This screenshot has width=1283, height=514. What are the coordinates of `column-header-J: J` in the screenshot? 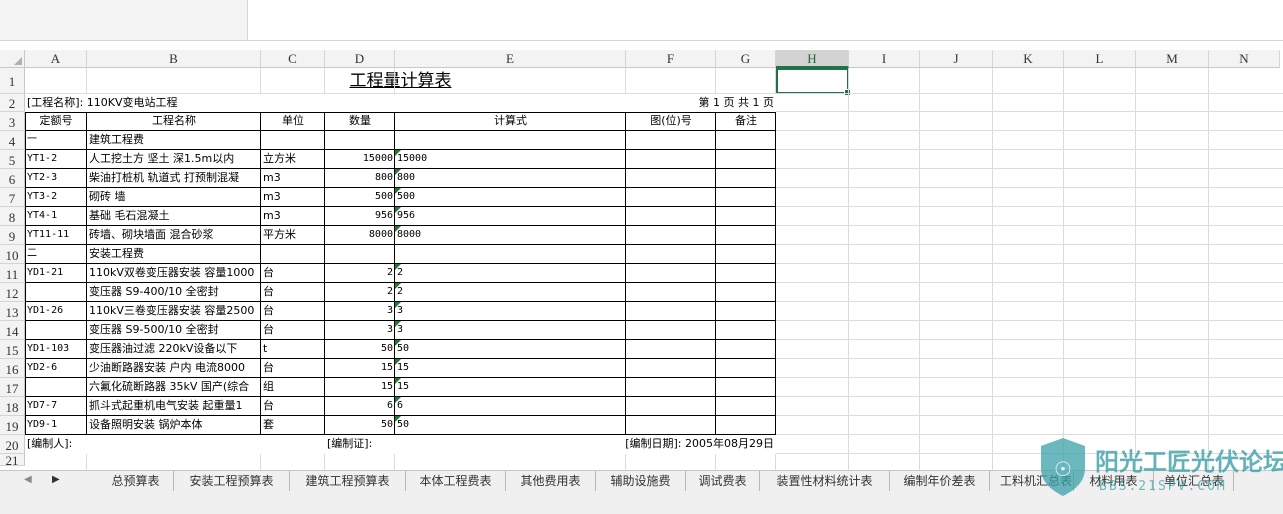 It's located at (956, 59).